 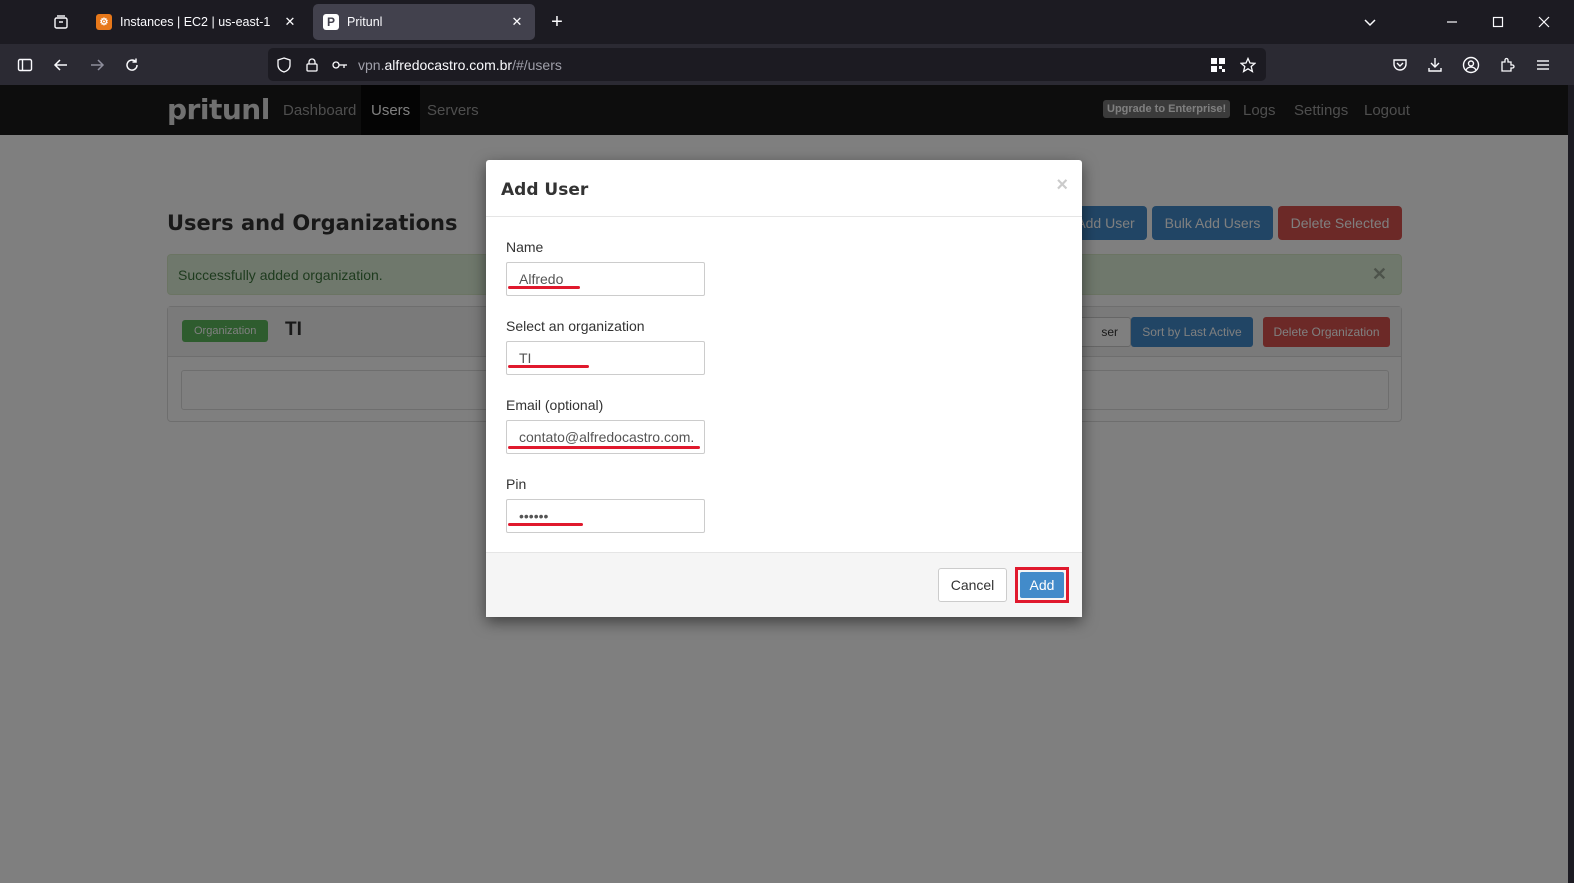 I want to click on tab-list-icon, so click(x=61, y=22).